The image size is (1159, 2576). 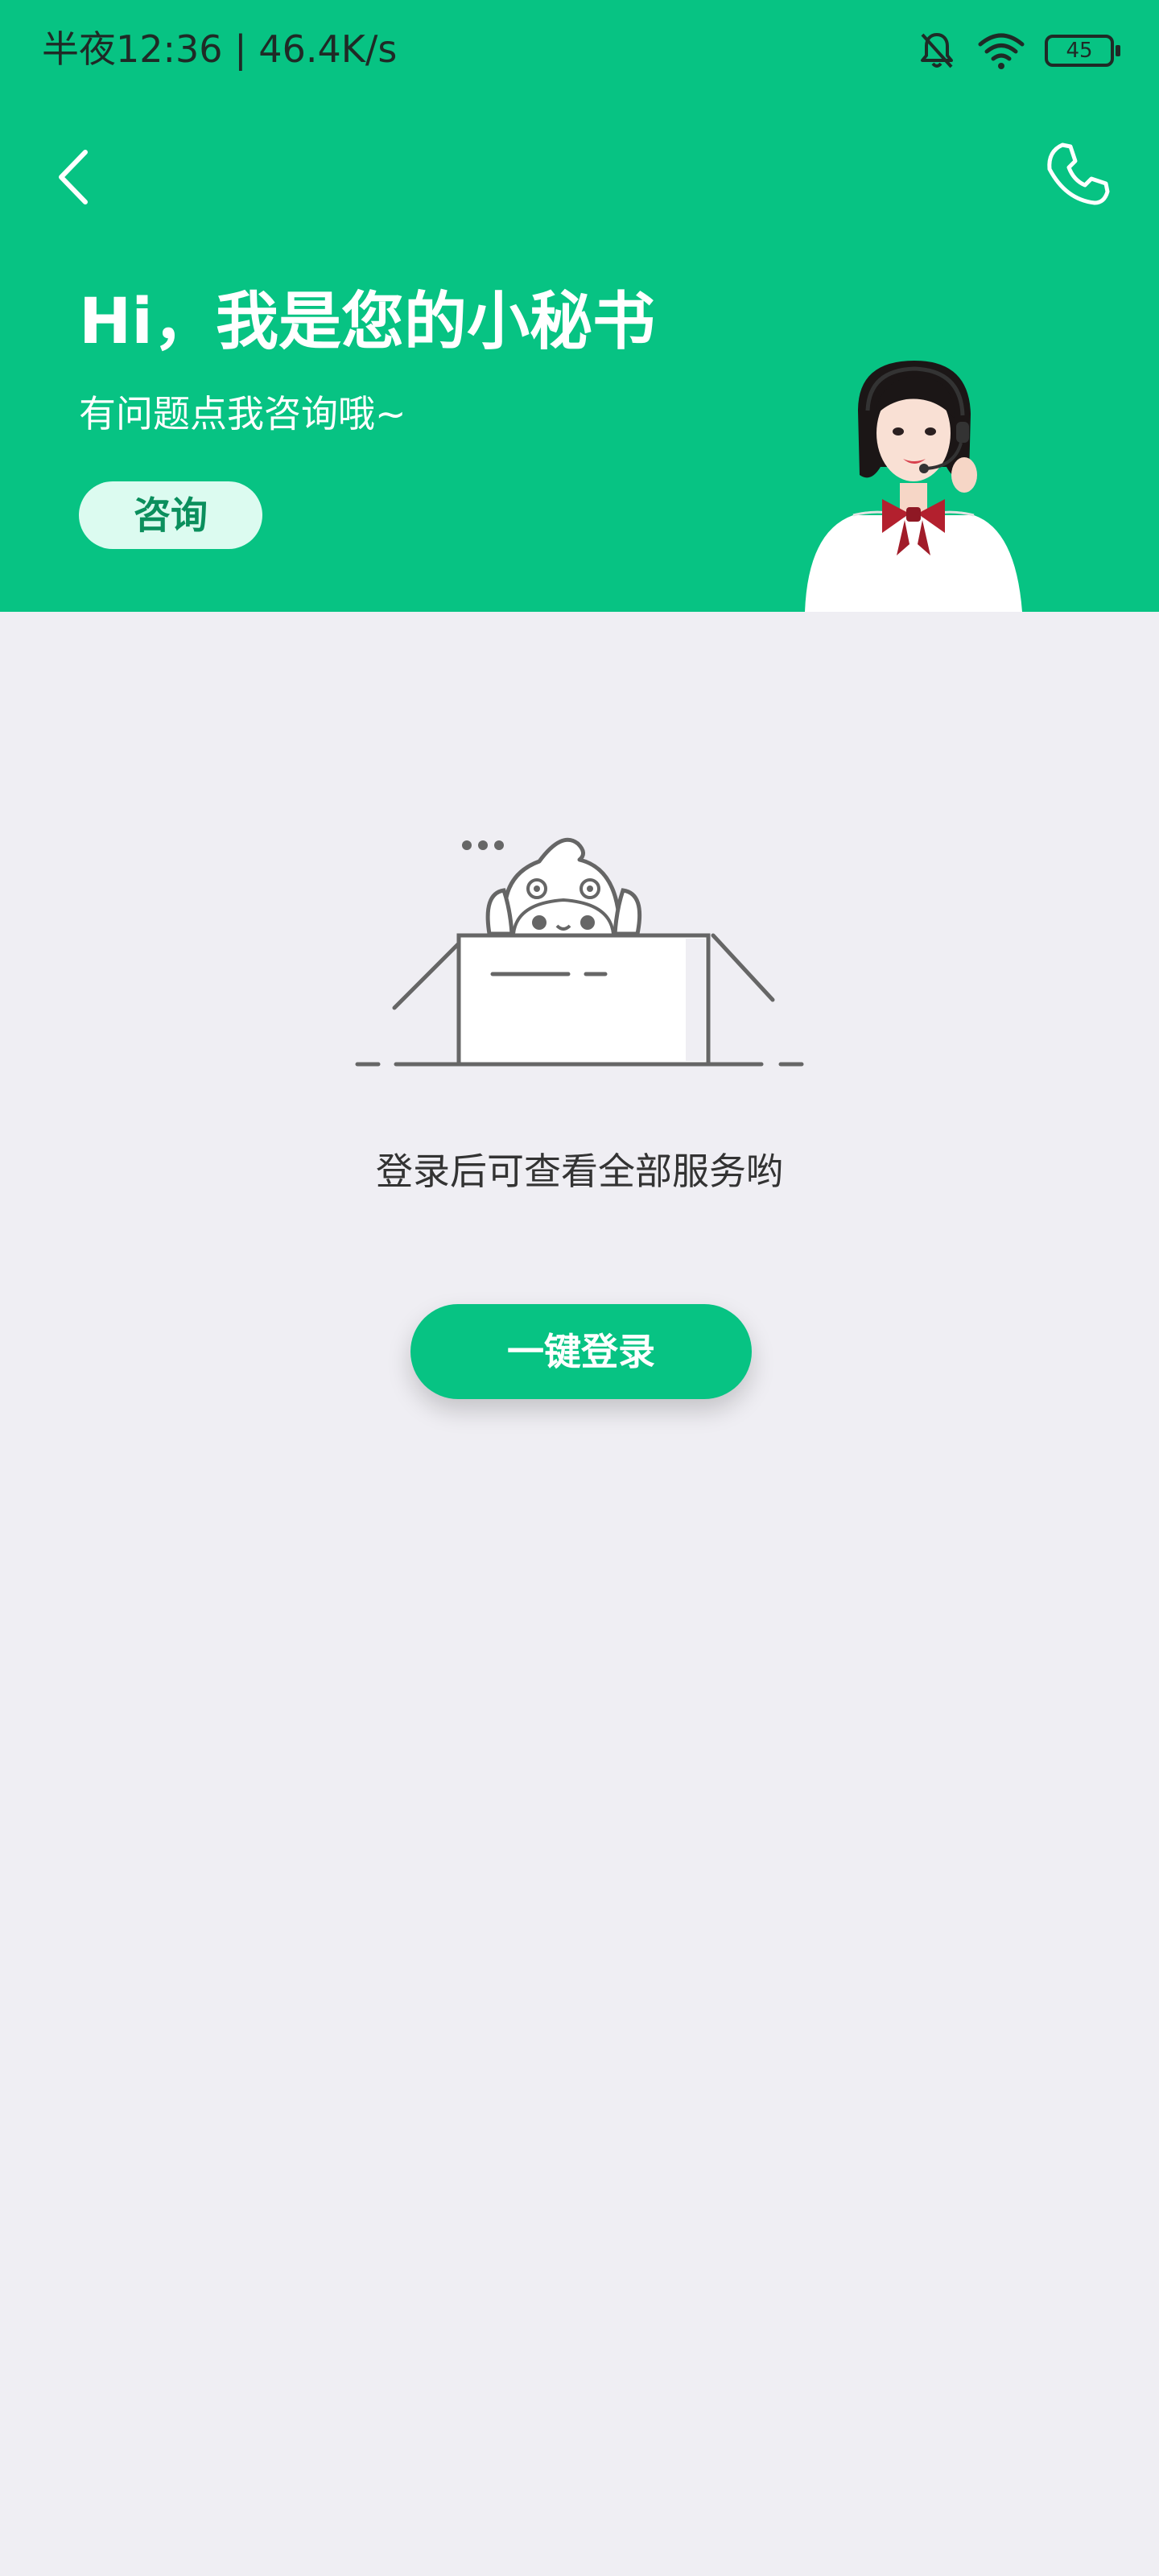 I want to click on battery-icon: 45, so click(x=1082, y=51).